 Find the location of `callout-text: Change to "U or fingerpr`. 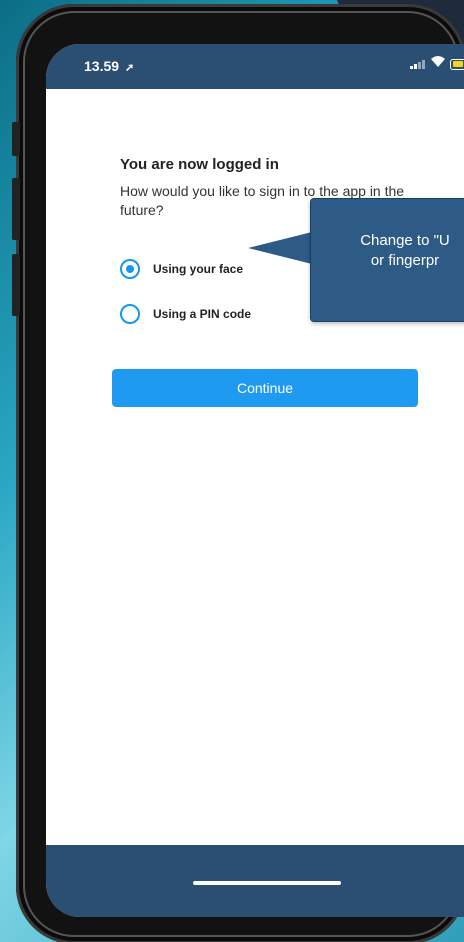

callout-text: Change to "U or fingerpr is located at coordinates (405, 250).